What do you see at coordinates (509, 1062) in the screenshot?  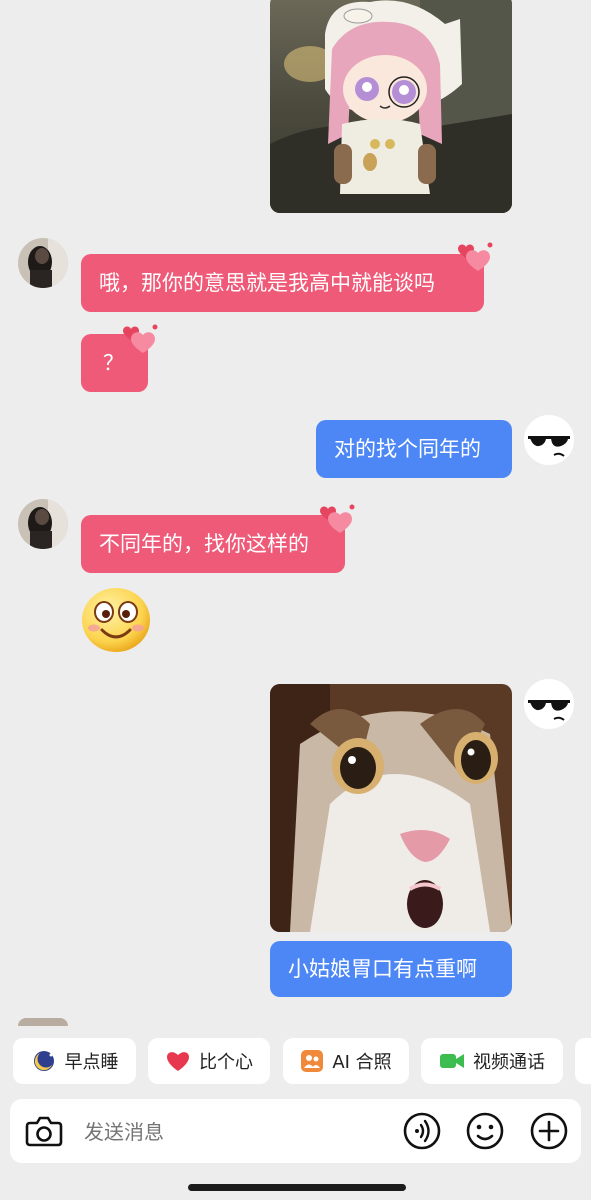 I see `quick-action-label: 视频通话` at bounding box center [509, 1062].